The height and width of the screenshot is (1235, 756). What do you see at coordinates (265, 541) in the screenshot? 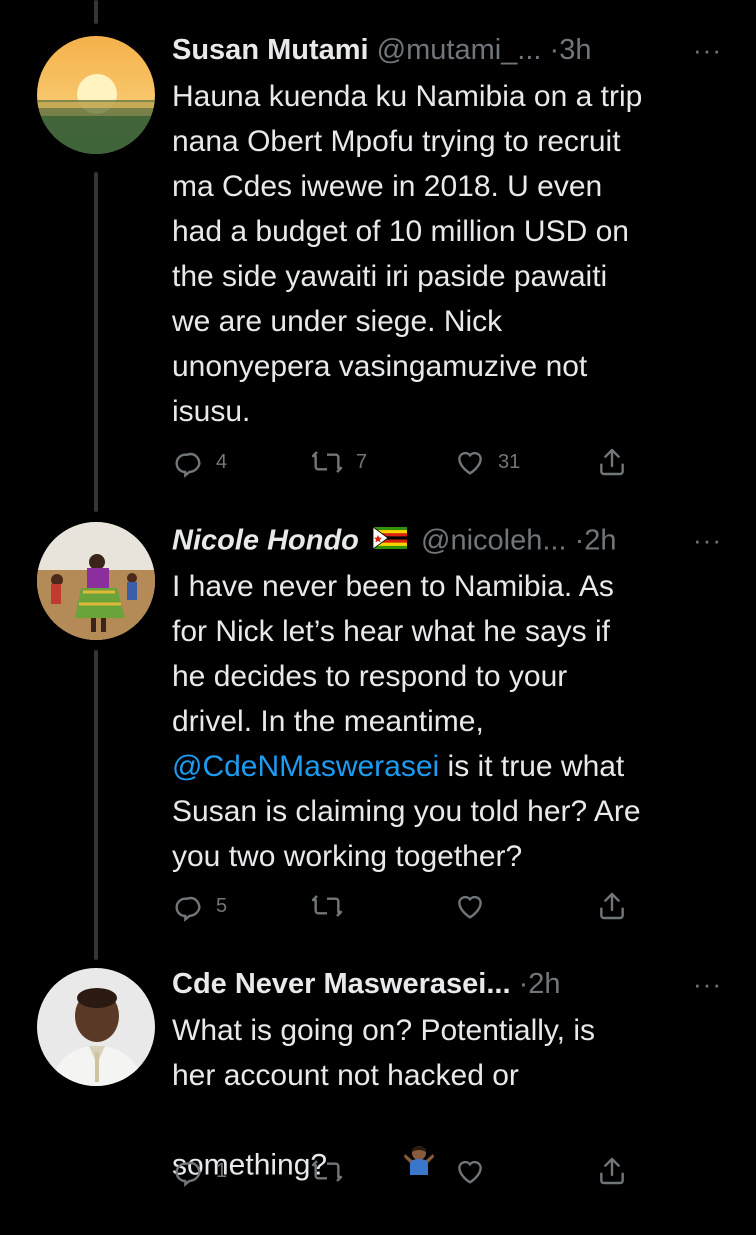
I see `display-name: Nicole Hondo` at bounding box center [265, 541].